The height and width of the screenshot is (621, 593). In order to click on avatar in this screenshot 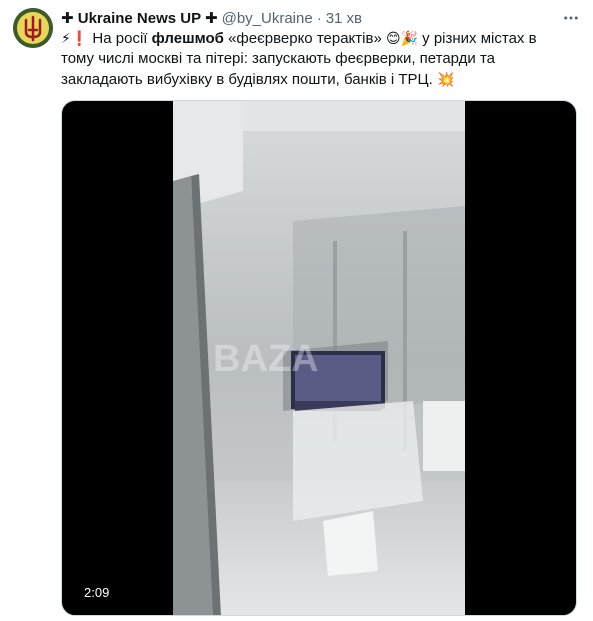, I will do `click(33, 28)`.